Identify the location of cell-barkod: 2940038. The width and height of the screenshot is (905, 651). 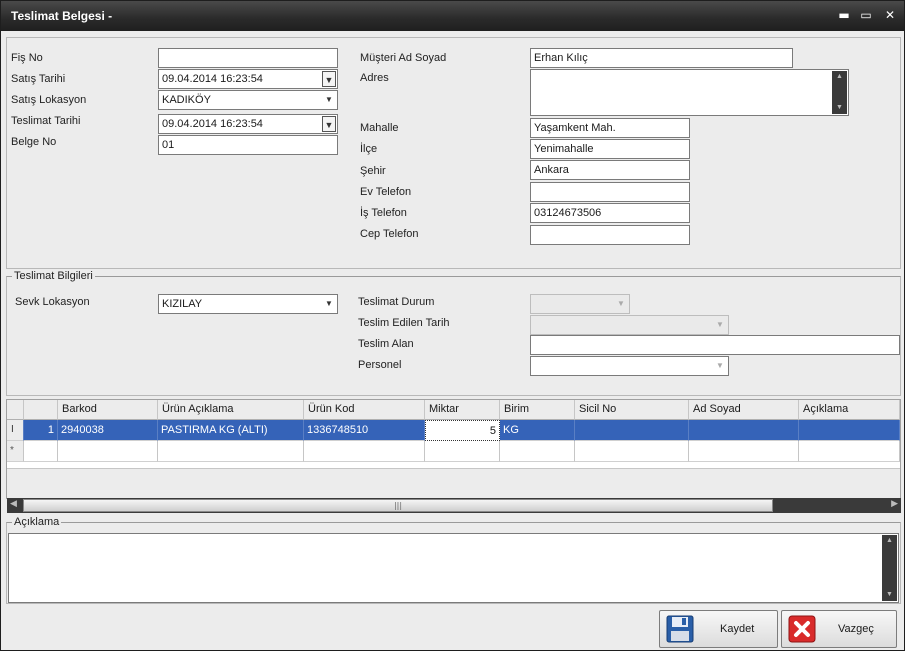
(108, 430).